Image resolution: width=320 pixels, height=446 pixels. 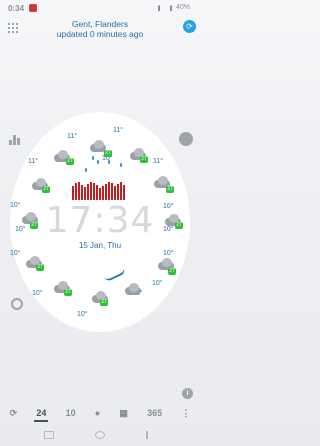 What do you see at coordinates (182, 7) in the screenshot?
I see `battery-text: 40%` at bounding box center [182, 7].